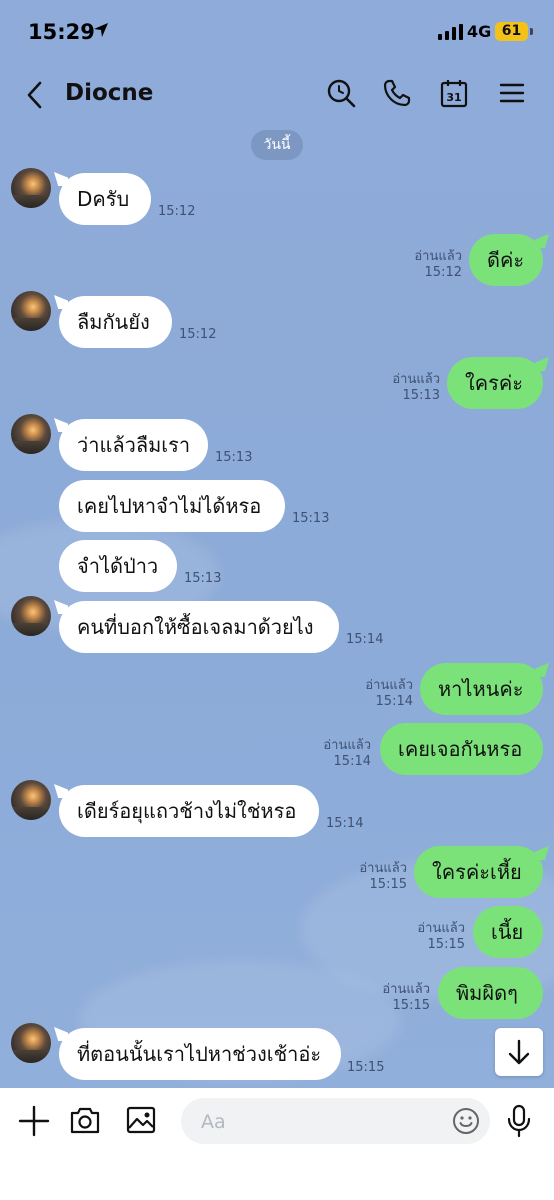  What do you see at coordinates (511, 31) in the screenshot?
I see `battery-level: 61` at bounding box center [511, 31].